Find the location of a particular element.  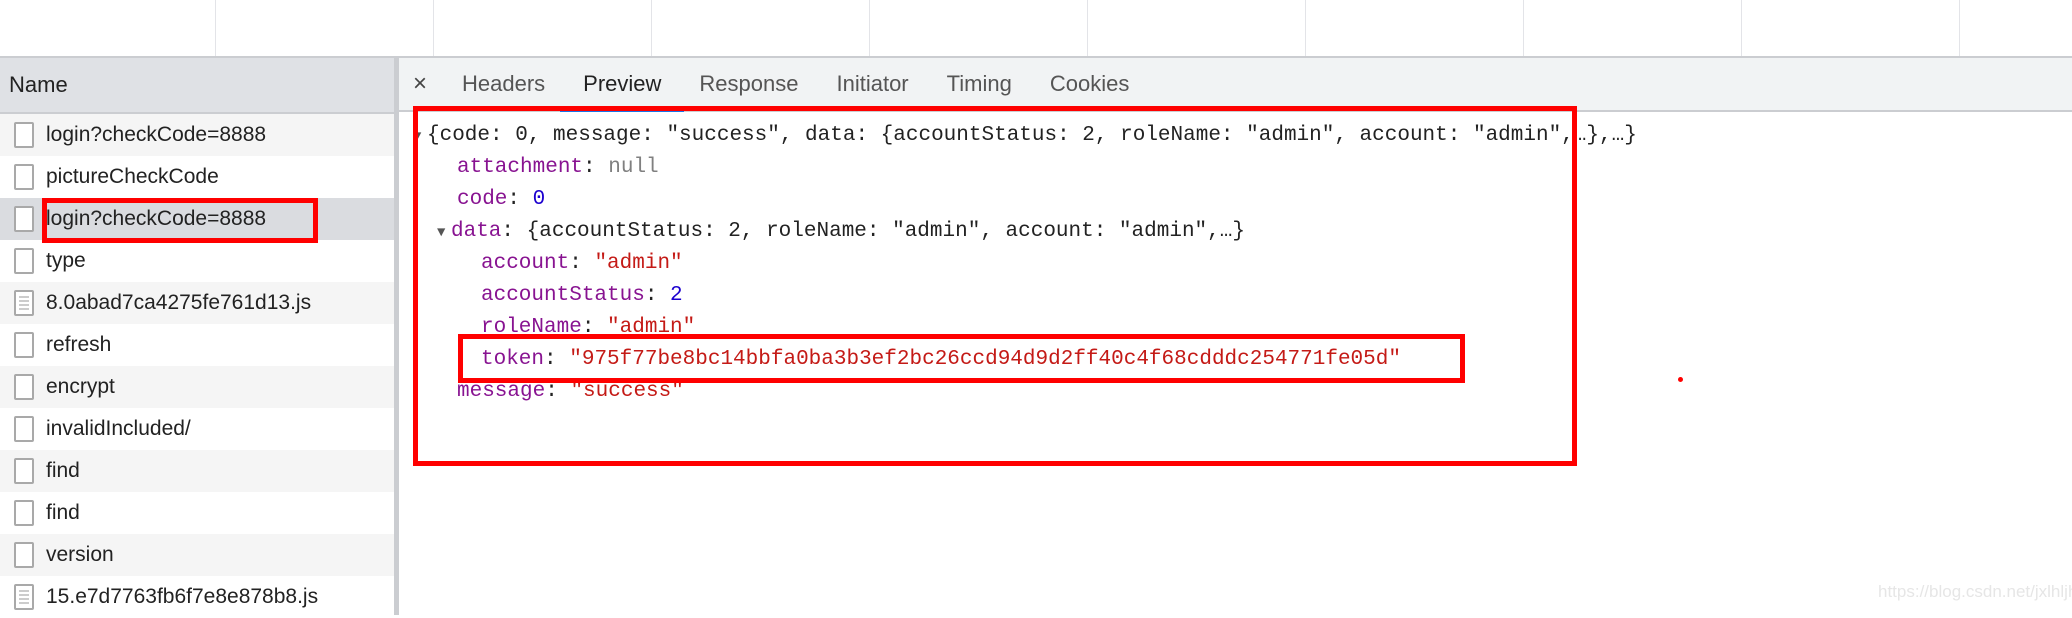

request-row: version is located at coordinates (197, 555).